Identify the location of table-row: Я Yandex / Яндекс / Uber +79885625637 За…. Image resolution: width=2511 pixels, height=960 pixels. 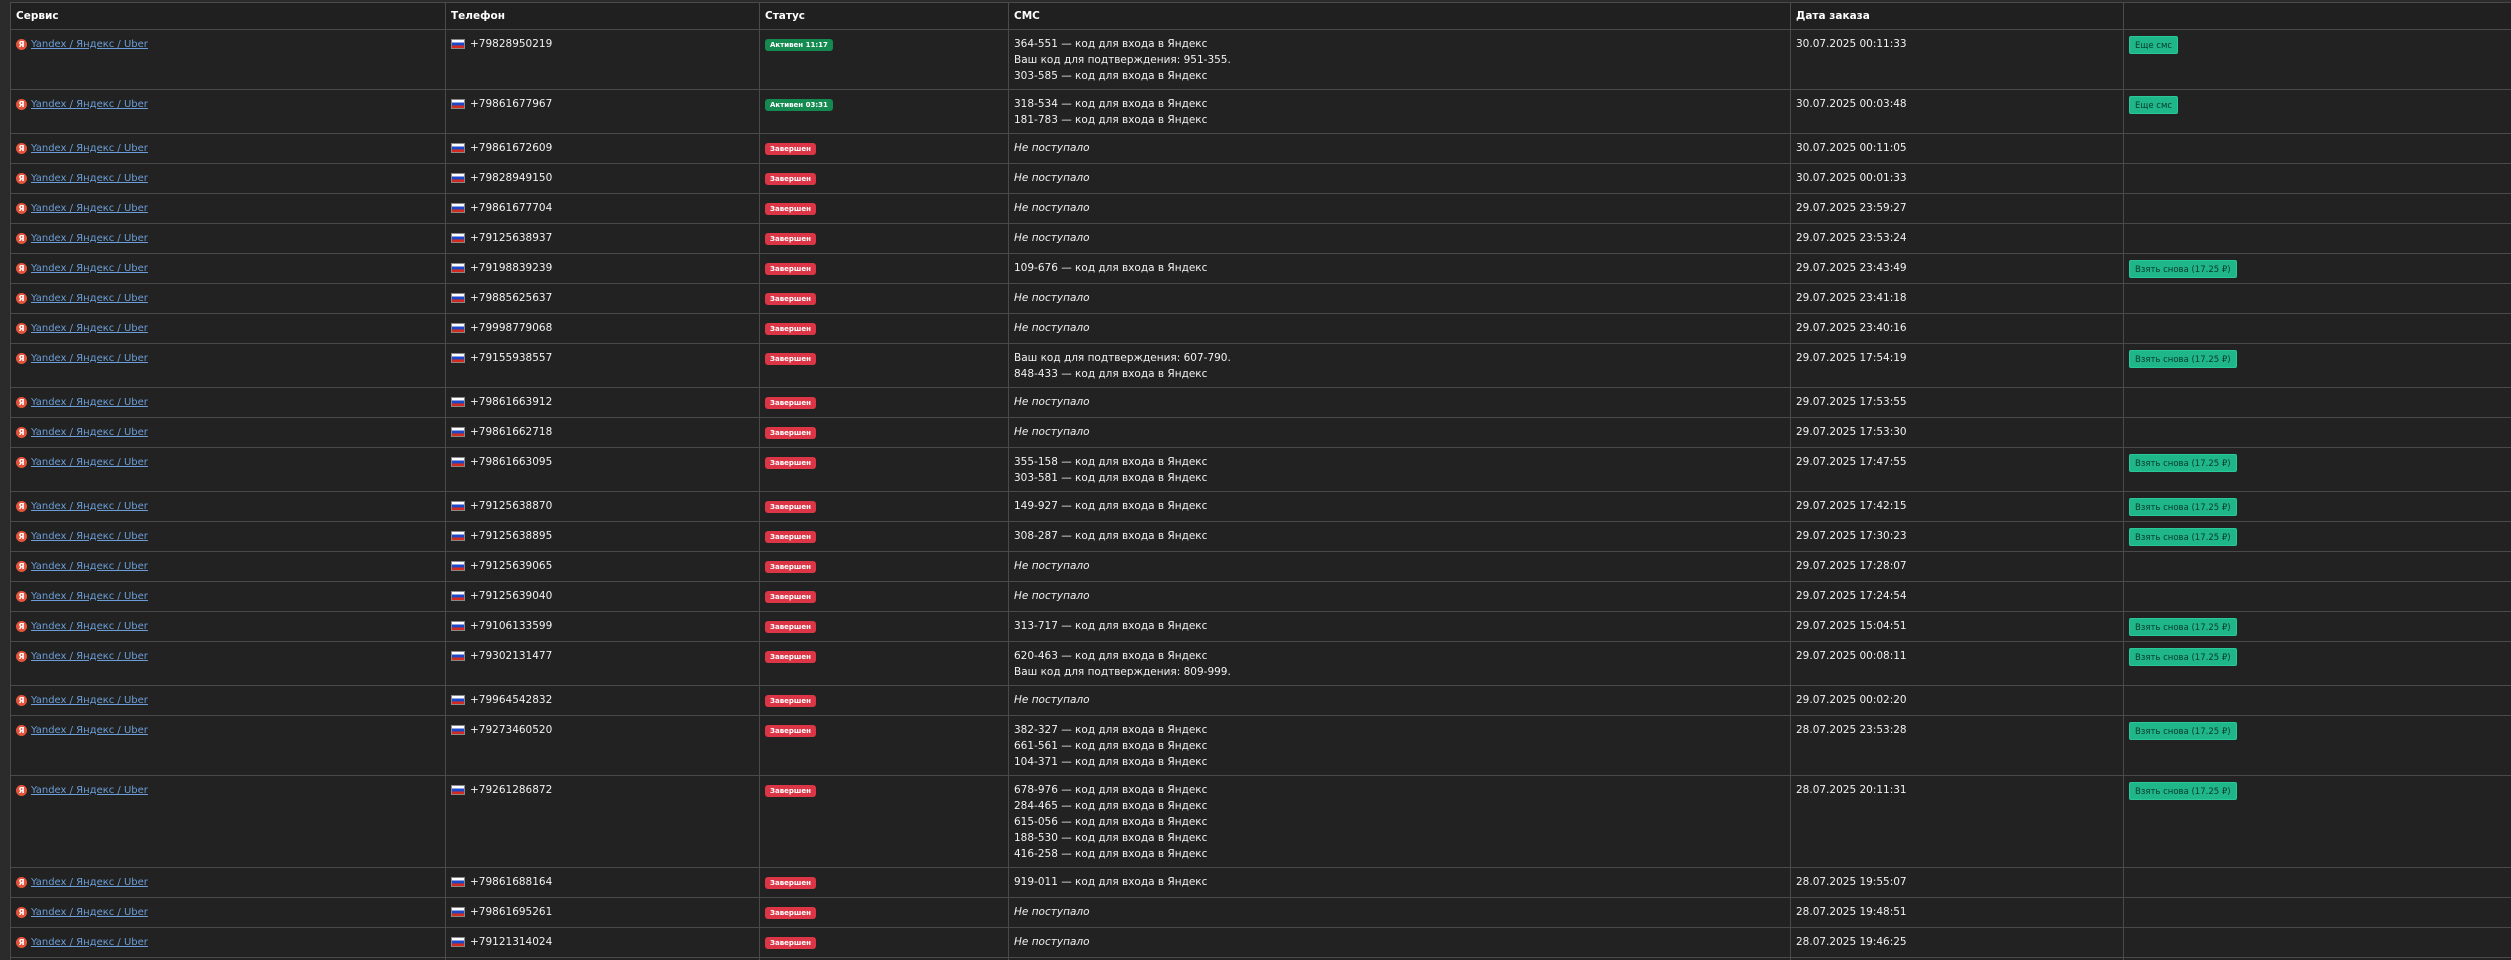
(1260, 298).